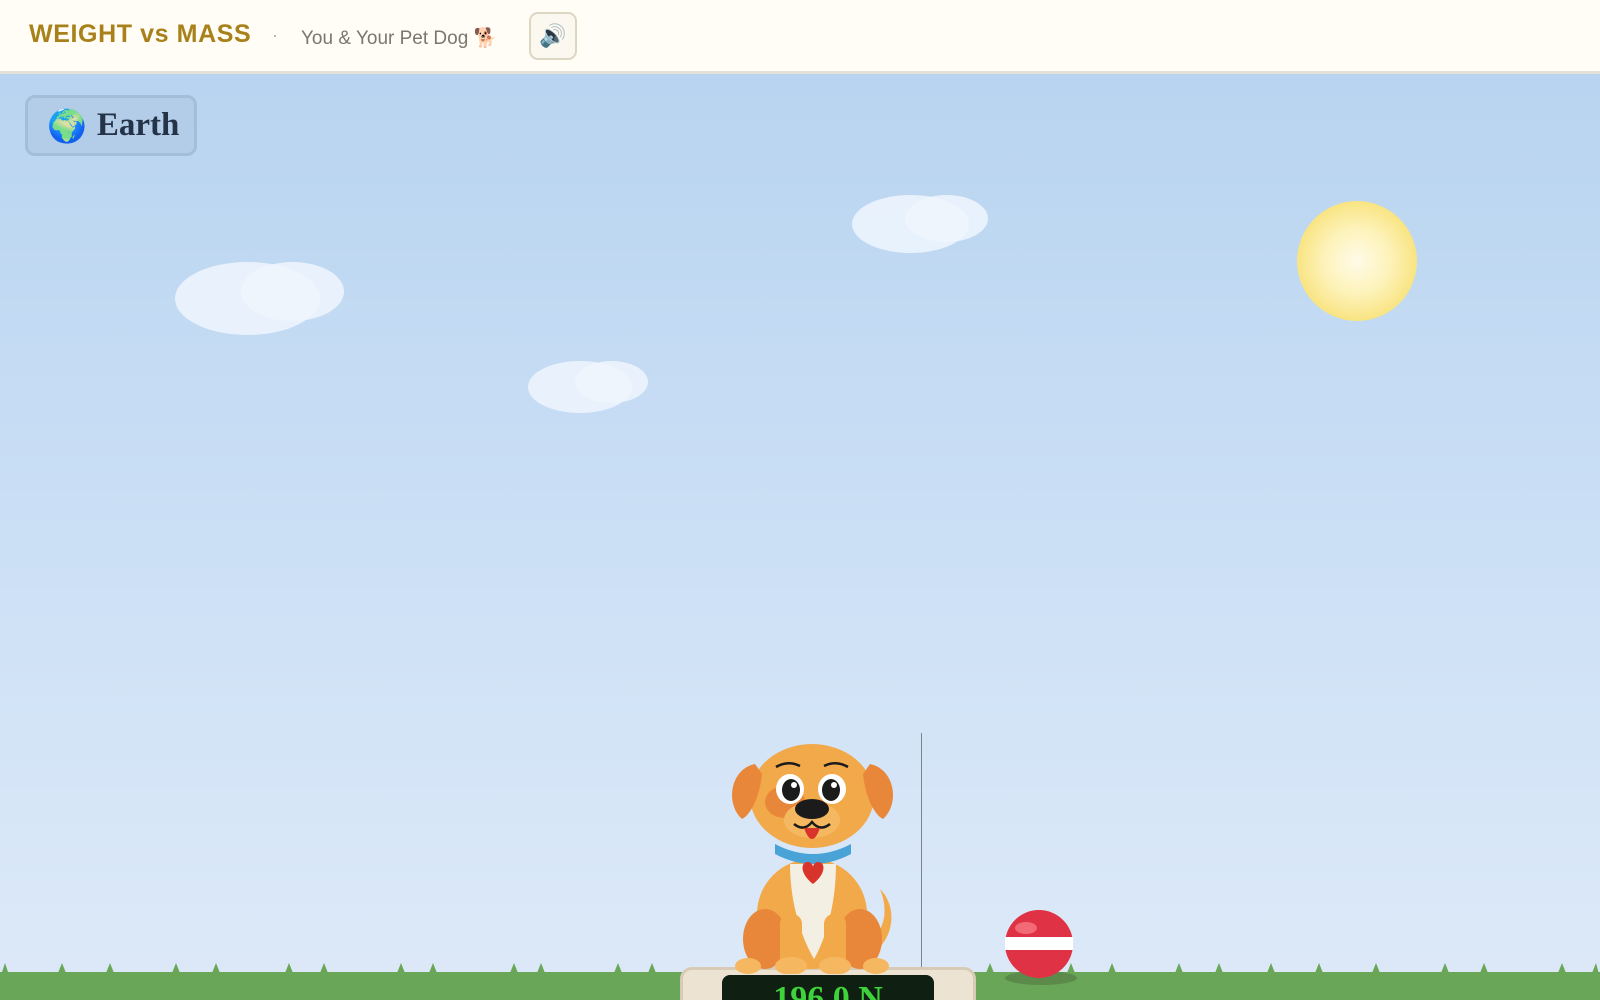 This screenshot has height=1000, width=1600. I want to click on sun, so click(1357, 261).